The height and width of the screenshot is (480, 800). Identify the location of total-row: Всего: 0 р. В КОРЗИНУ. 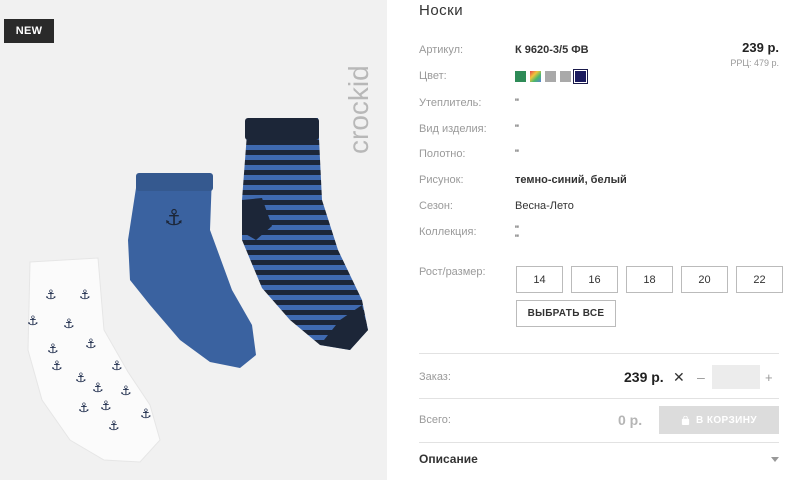
(599, 420).